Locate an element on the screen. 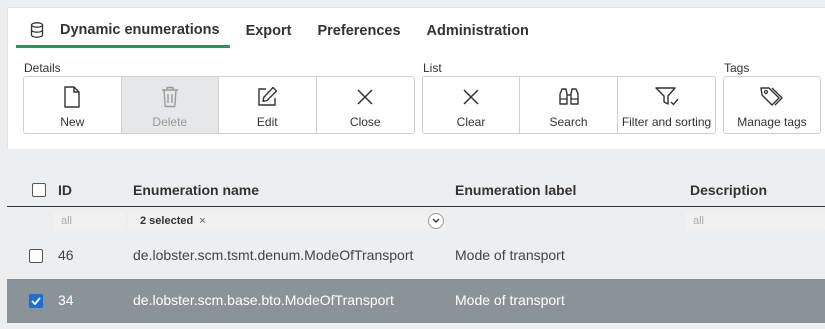 This screenshot has width=825, height=329. list-button-group: Clear Search Filter and sorting is located at coordinates (569, 105).